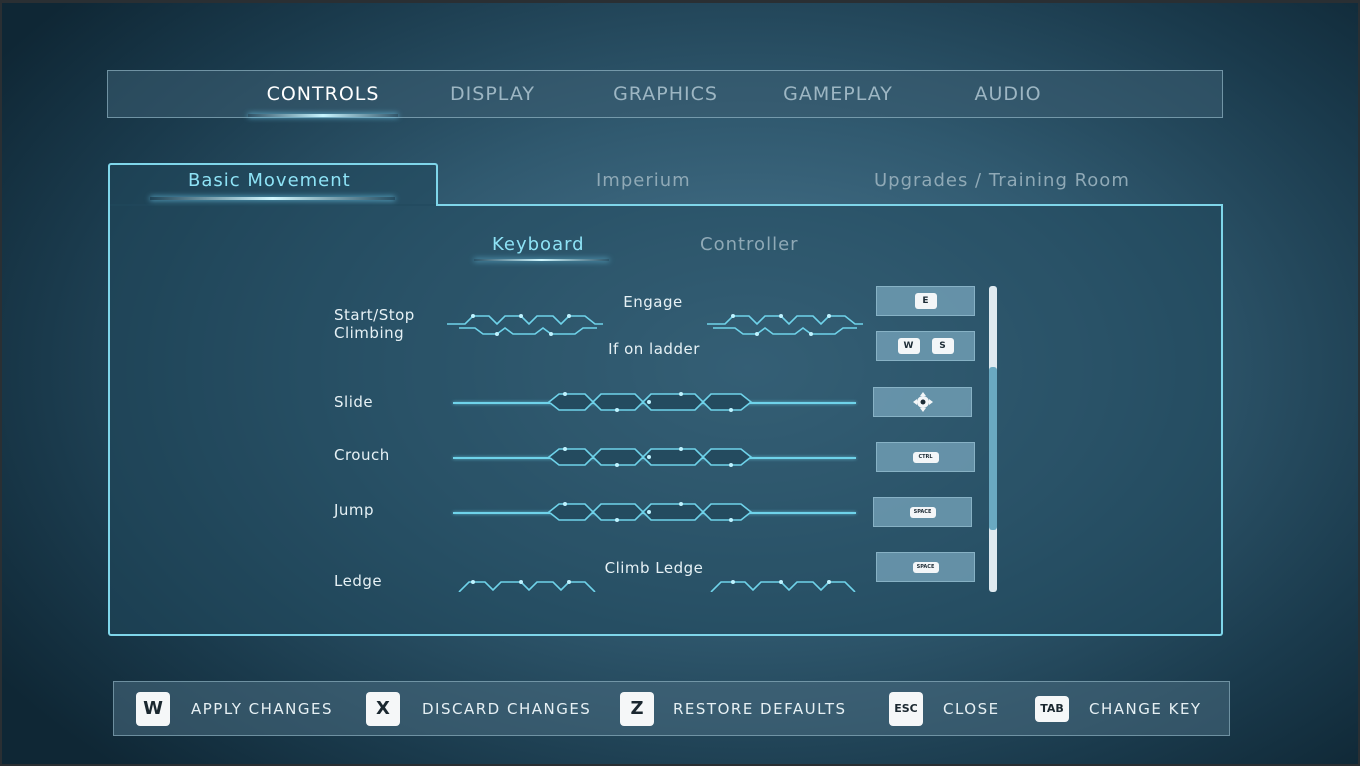 This screenshot has height=766, width=1360. Describe the element at coordinates (538, 244) in the screenshot. I see `device-tab-keyboard: Keyboard` at that location.